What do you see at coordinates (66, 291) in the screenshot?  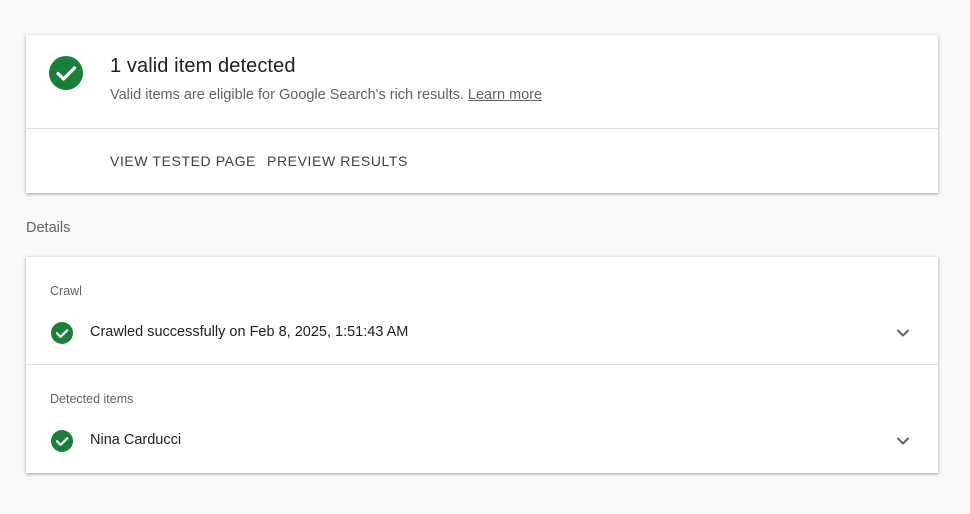 I see `section-label: Crawl` at bounding box center [66, 291].